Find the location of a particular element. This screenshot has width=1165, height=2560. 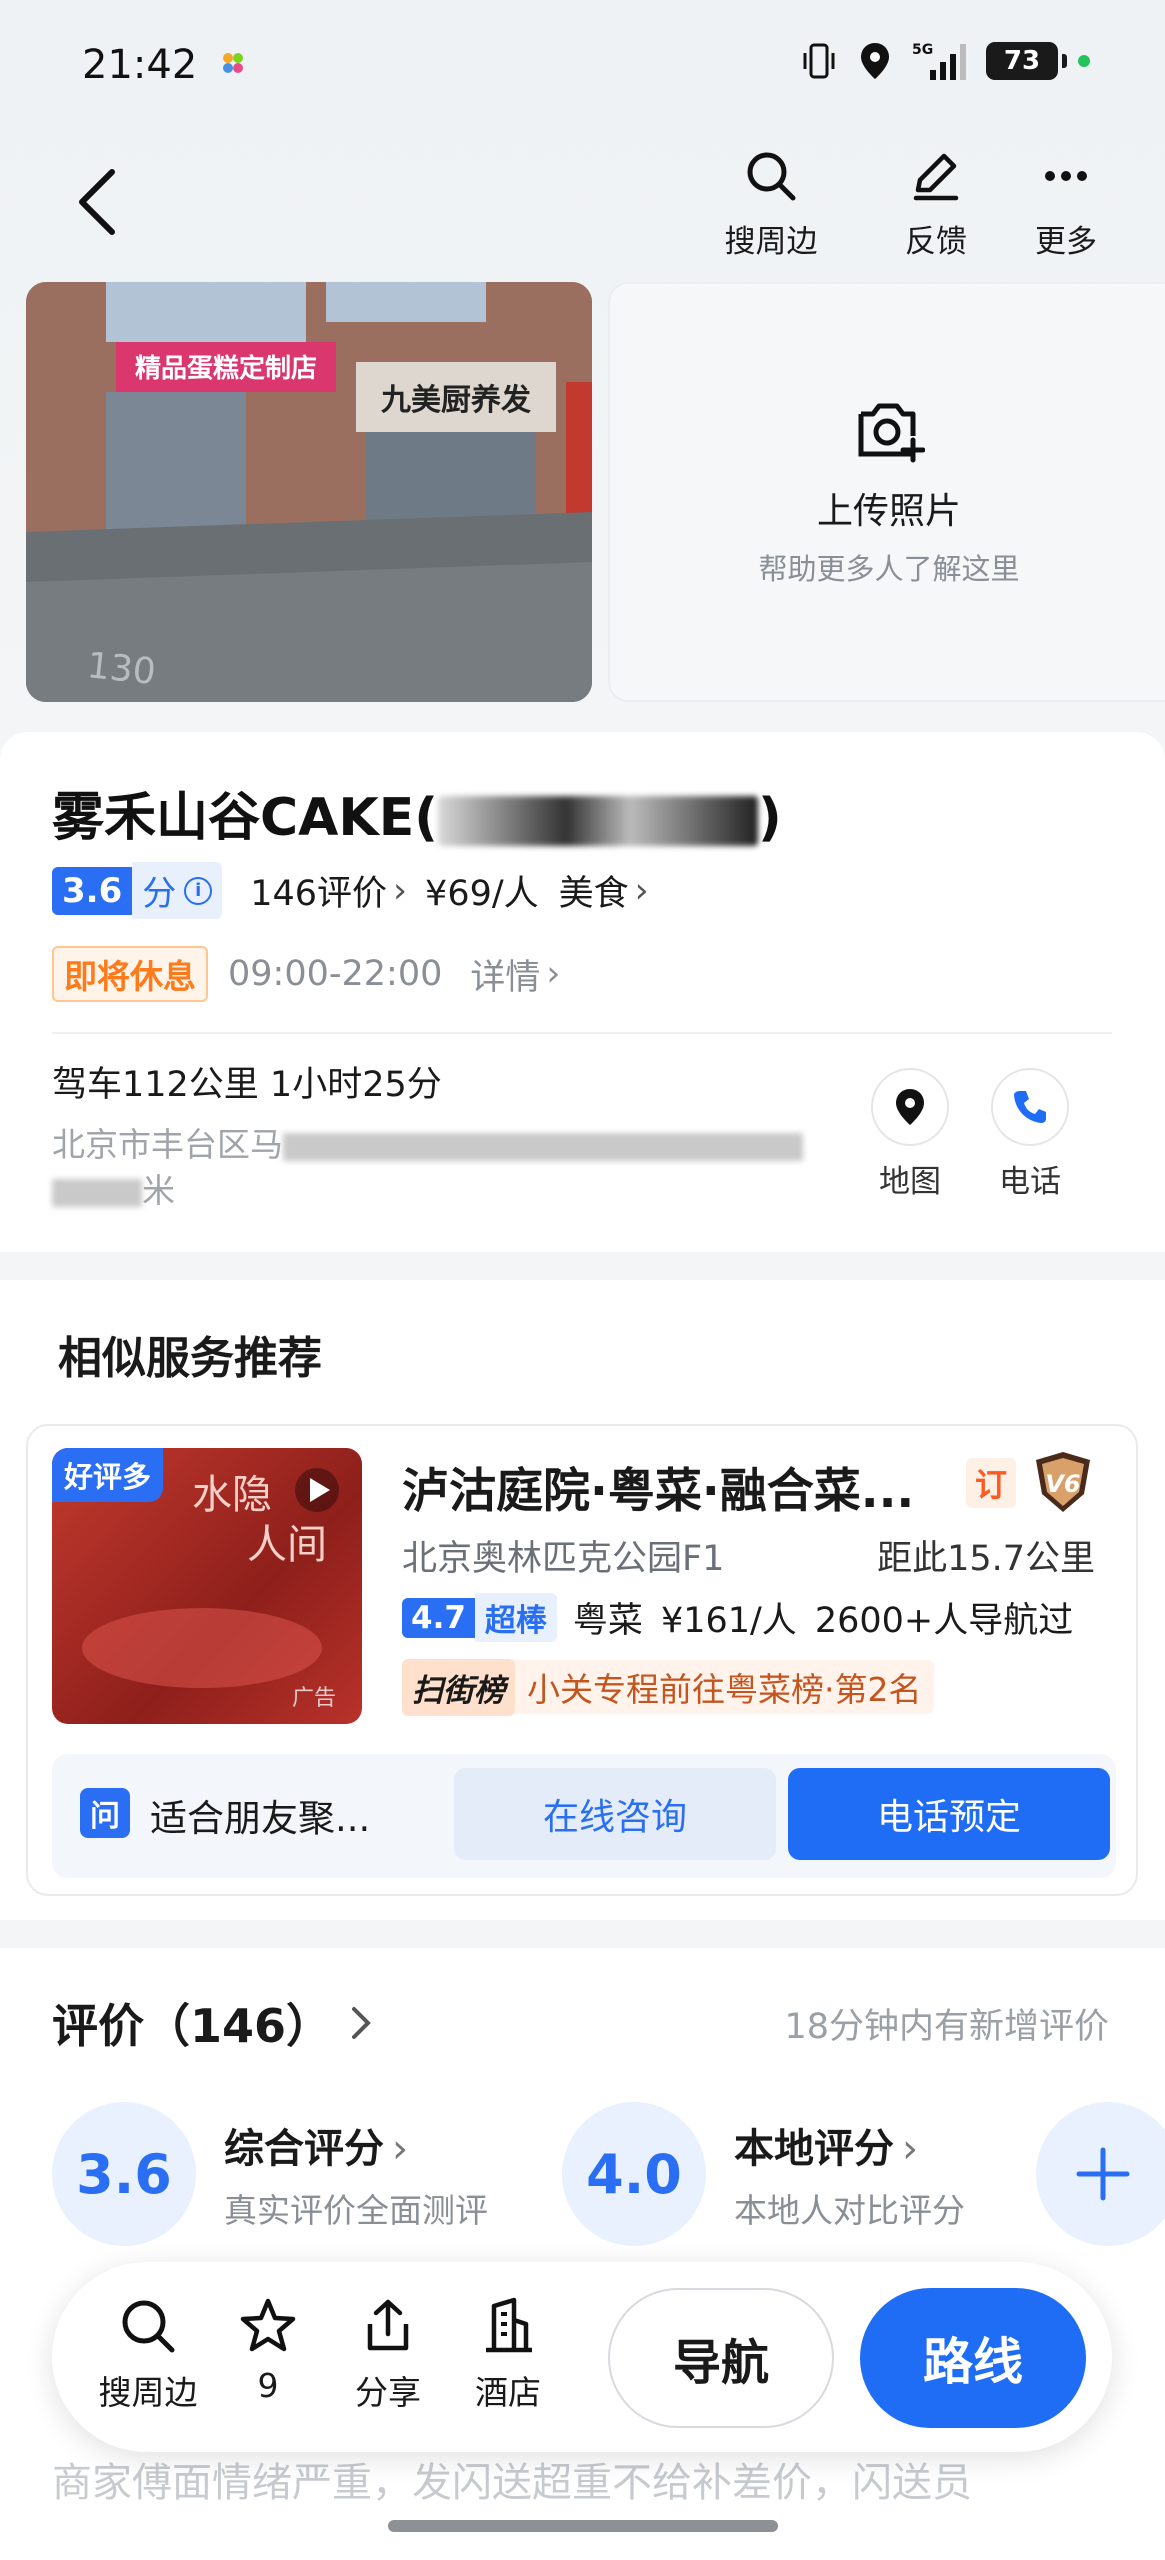

poi-score-row: 3.6 分i 146评价 › ¥69/人 美食 › is located at coordinates (359, 890).